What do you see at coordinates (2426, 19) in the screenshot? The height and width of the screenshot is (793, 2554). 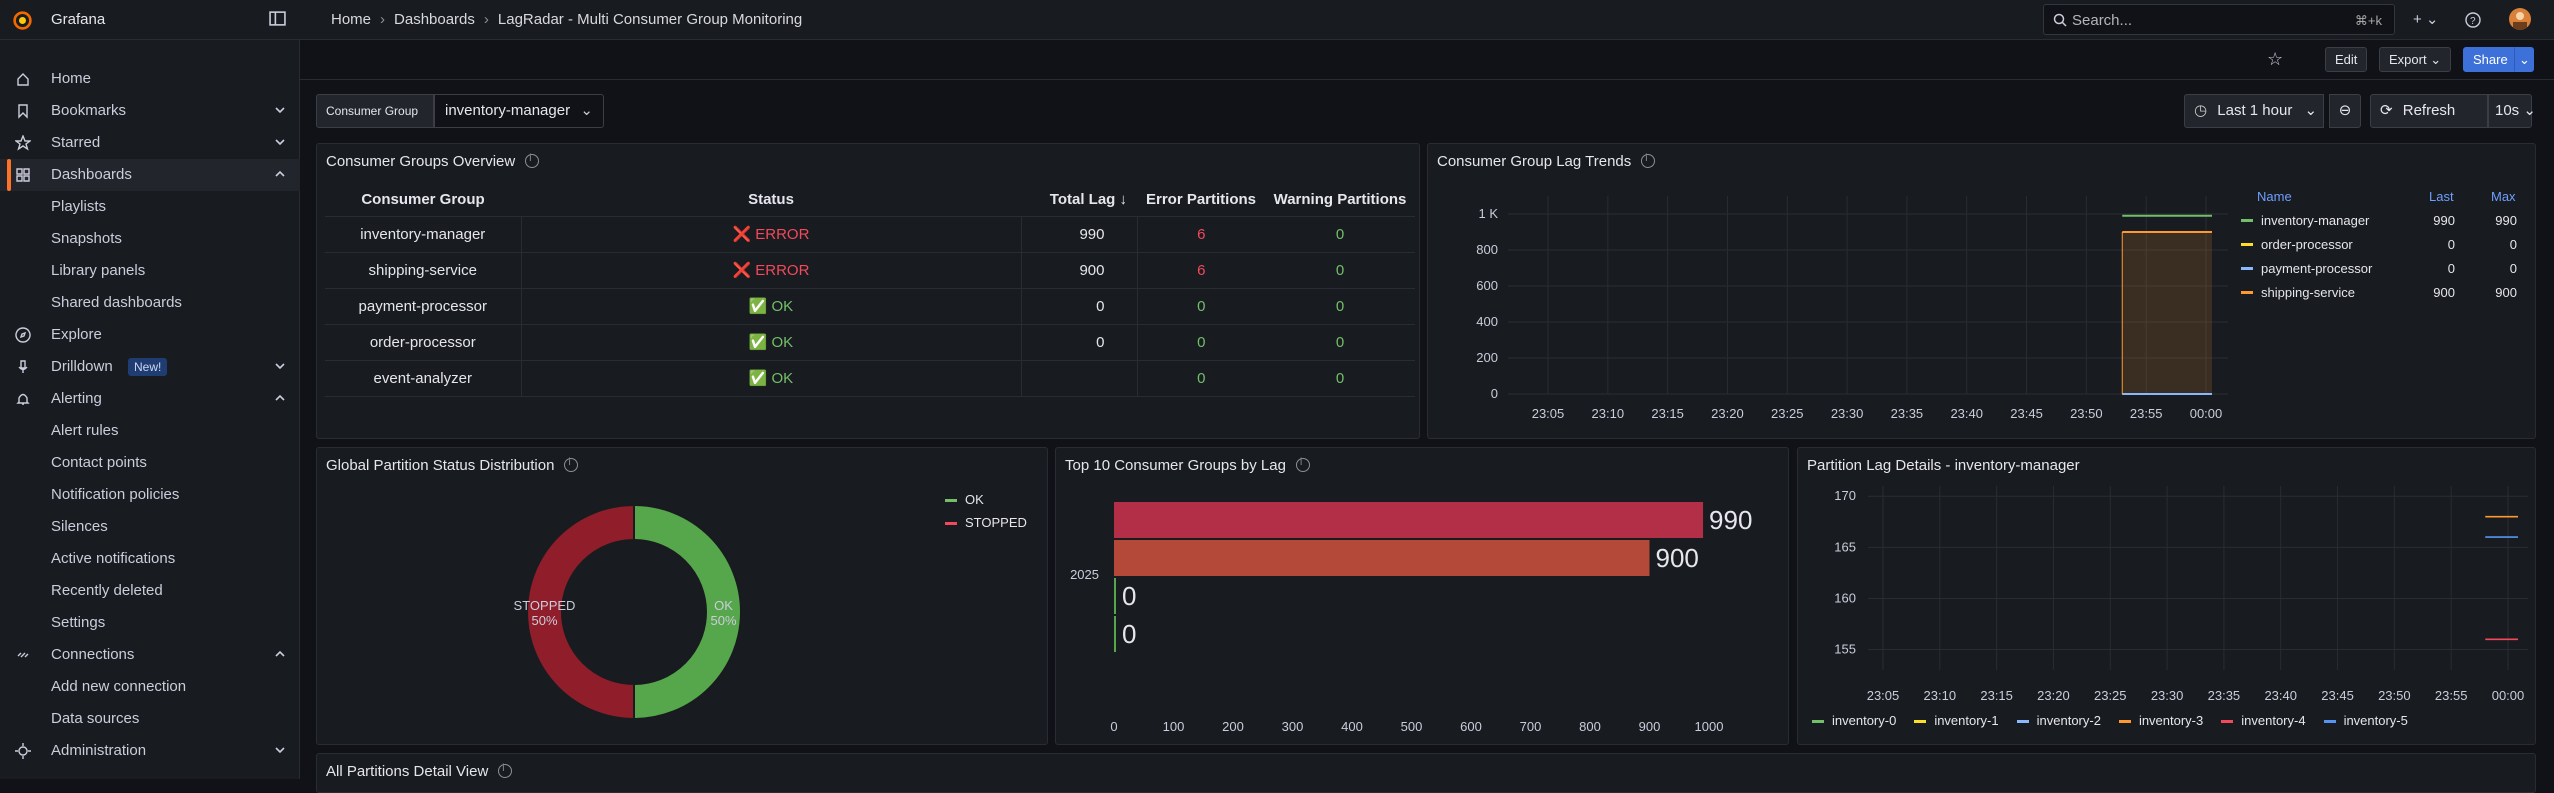 I see `plus-icon: + ⌄` at bounding box center [2426, 19].